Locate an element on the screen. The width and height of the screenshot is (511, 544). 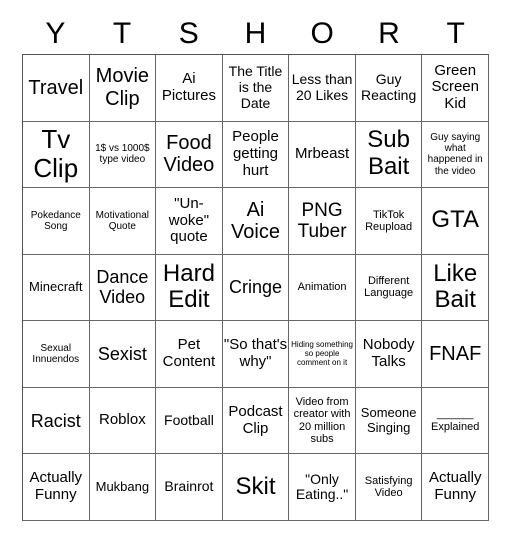
bingo-cell: Like Bait is located at coordinates (455, 288).